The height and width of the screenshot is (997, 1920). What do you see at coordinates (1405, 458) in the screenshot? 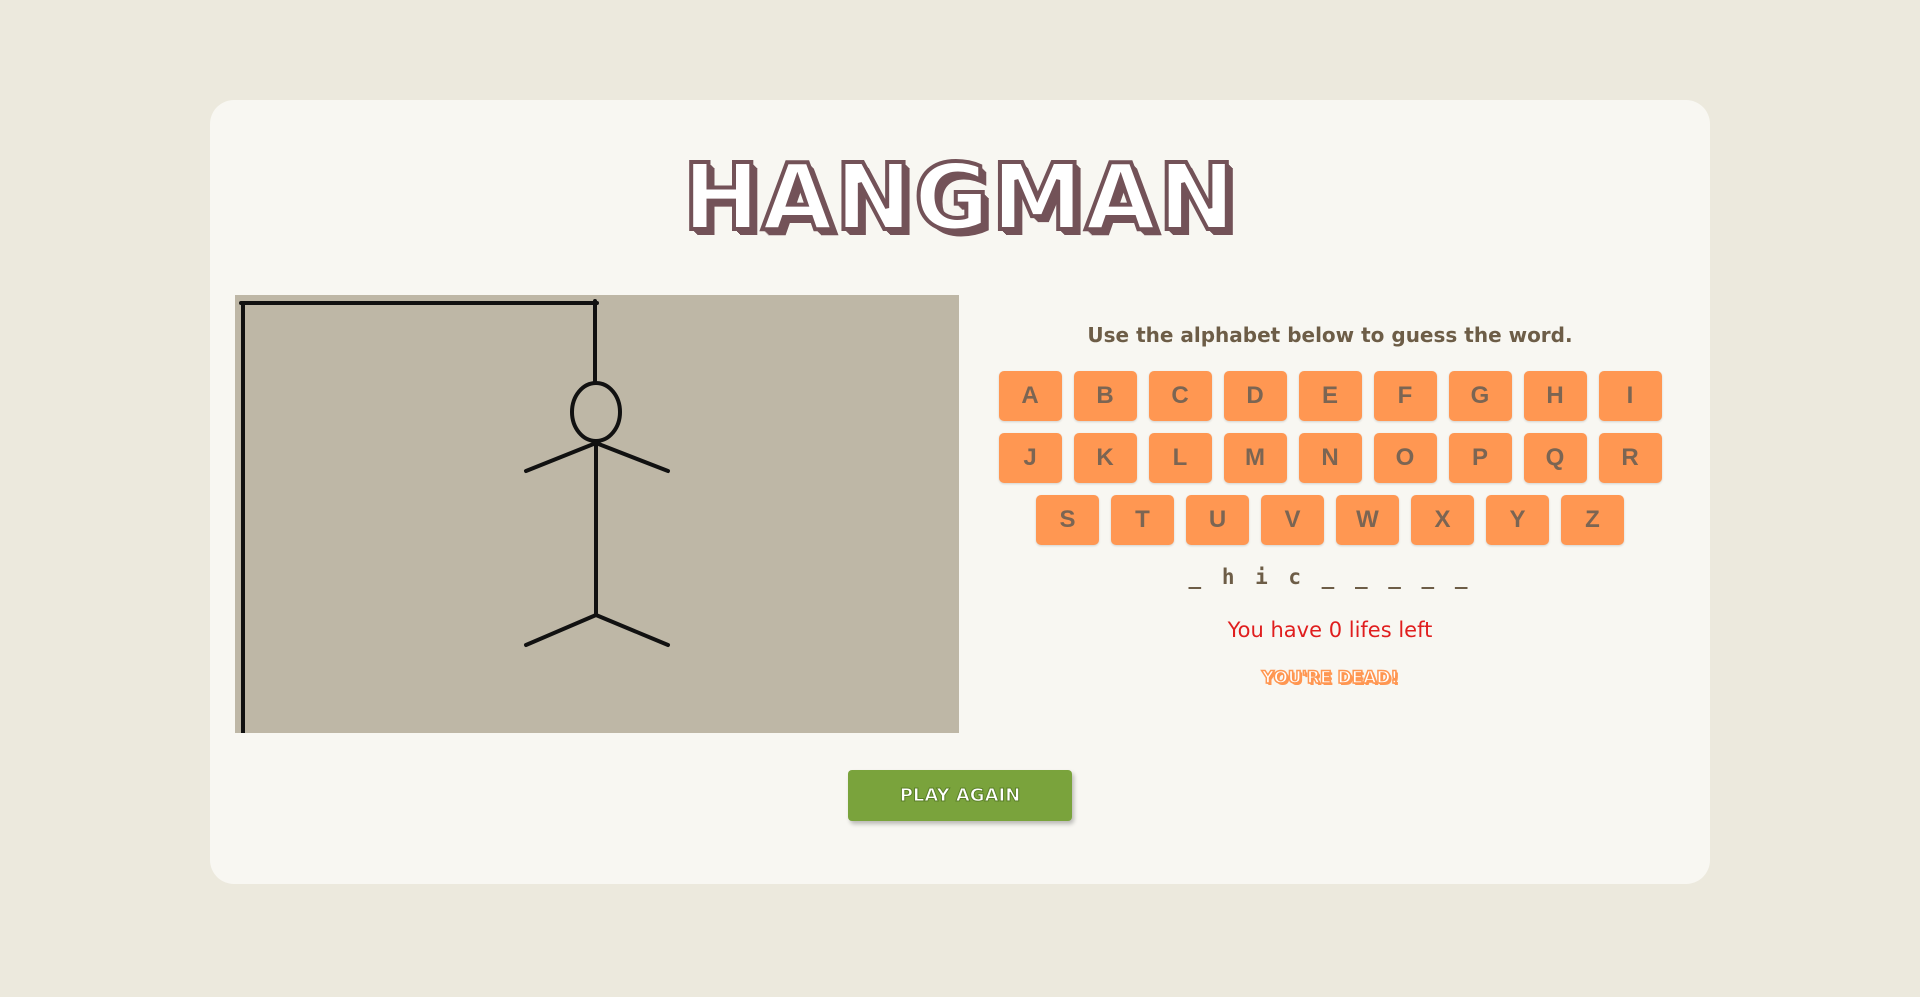
I see `letter-button-o: O` at bounding box center [1405, 458].